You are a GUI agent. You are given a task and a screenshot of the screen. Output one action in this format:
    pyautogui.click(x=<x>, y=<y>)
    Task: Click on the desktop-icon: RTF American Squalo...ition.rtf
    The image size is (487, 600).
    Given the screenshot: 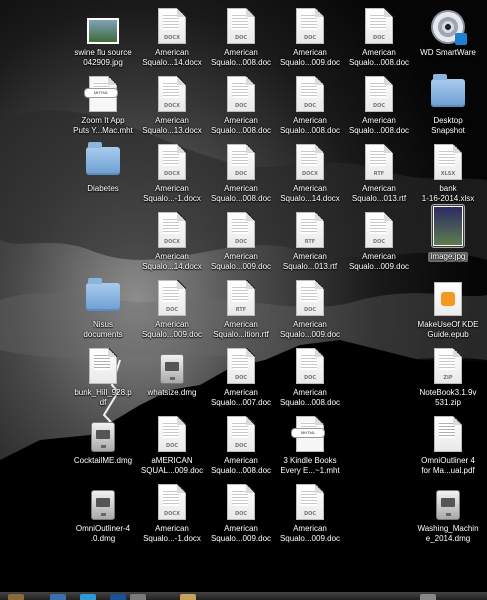 What is the action you would take?
    pyautogui.click(x=241, y=311)
    